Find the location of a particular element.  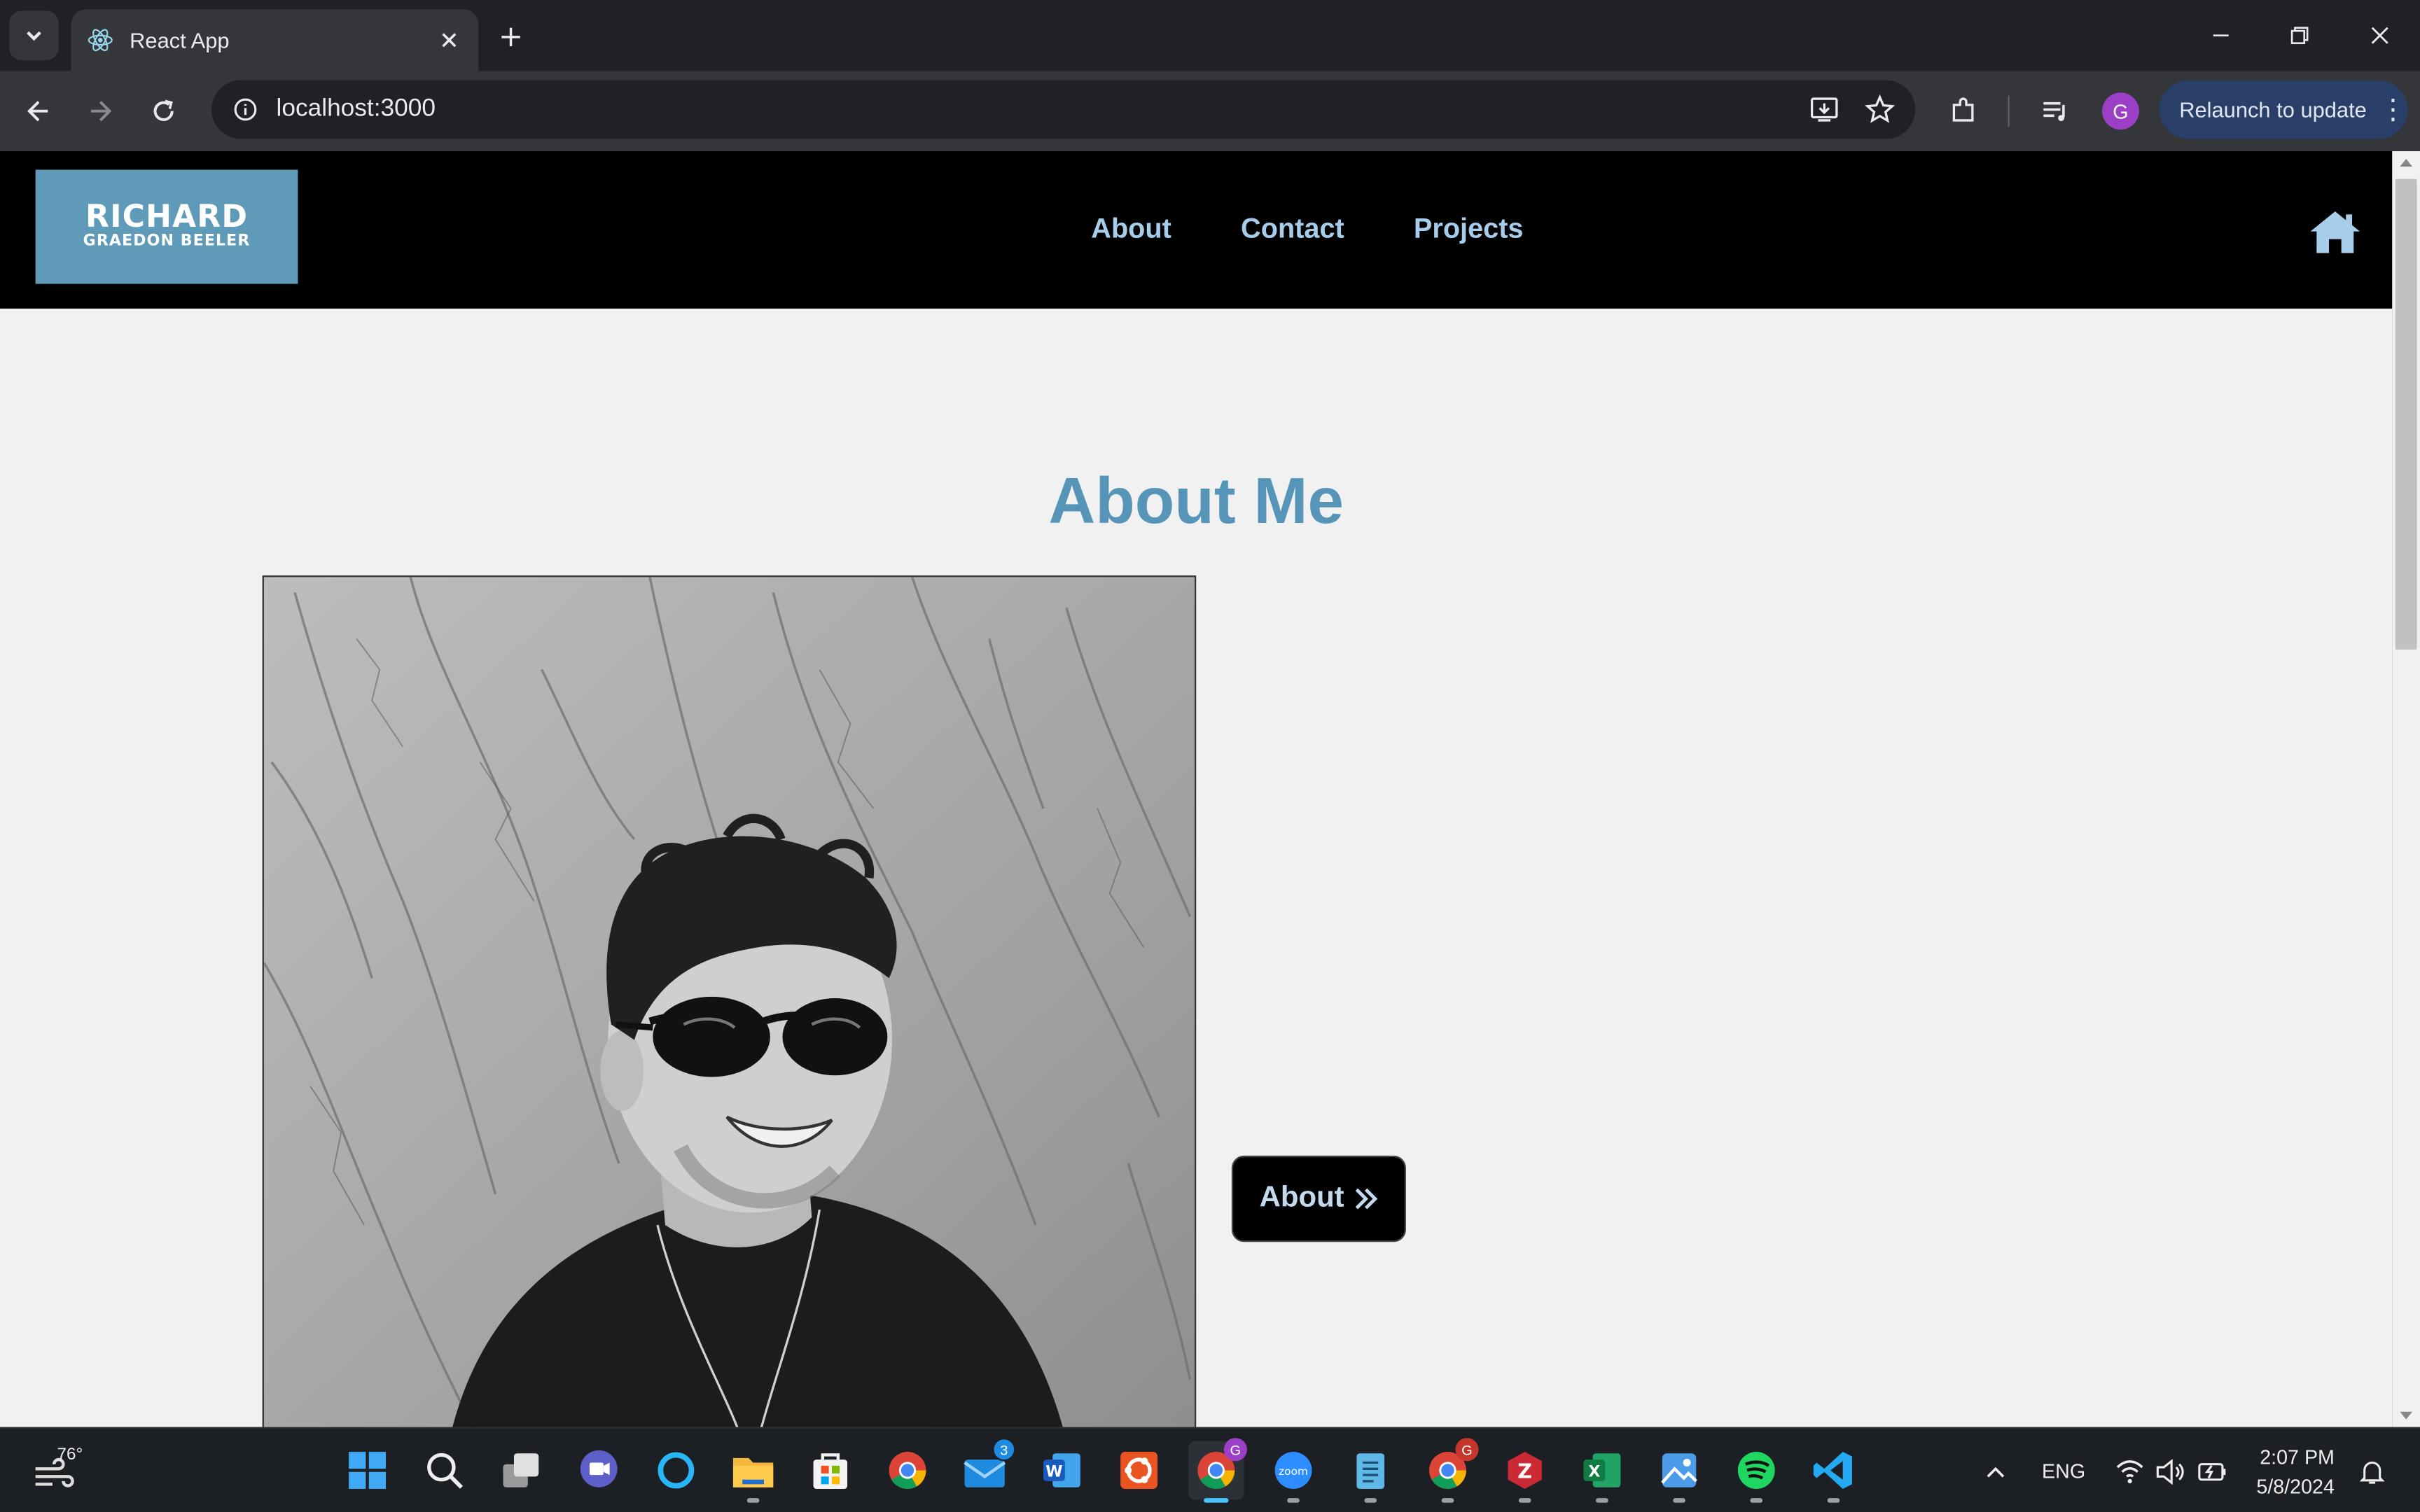

zotero-icon: Z is located at coordinates (1525, 1470).